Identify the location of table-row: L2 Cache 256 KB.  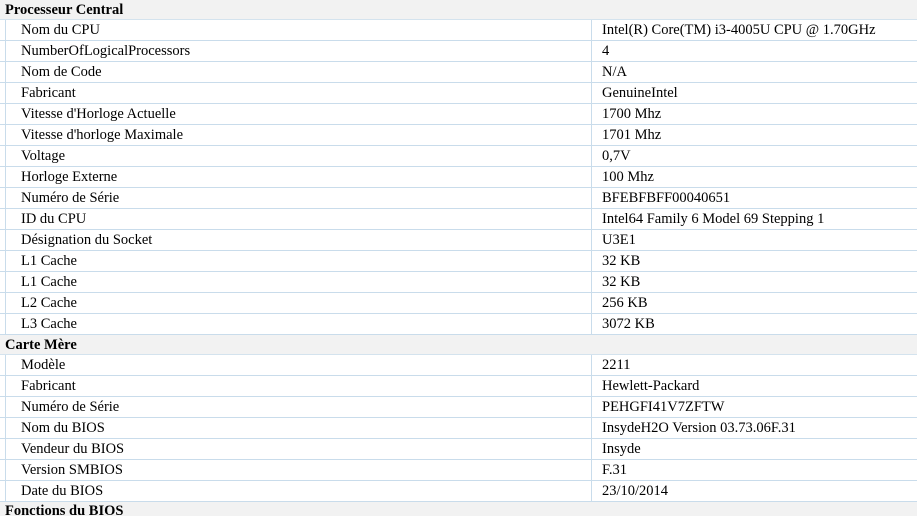
(458, 303).